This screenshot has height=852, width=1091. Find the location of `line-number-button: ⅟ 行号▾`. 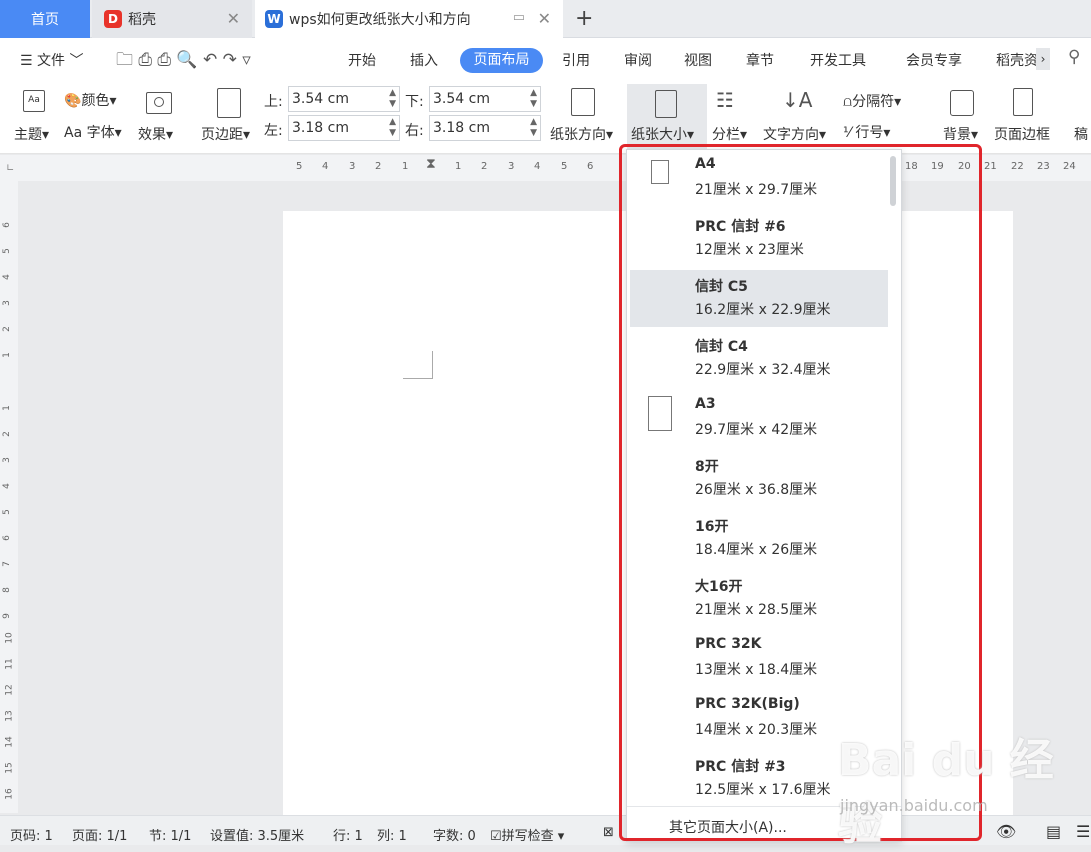

line-number-button: ⅟ 行号▾ is located at coordinates (866, 132).